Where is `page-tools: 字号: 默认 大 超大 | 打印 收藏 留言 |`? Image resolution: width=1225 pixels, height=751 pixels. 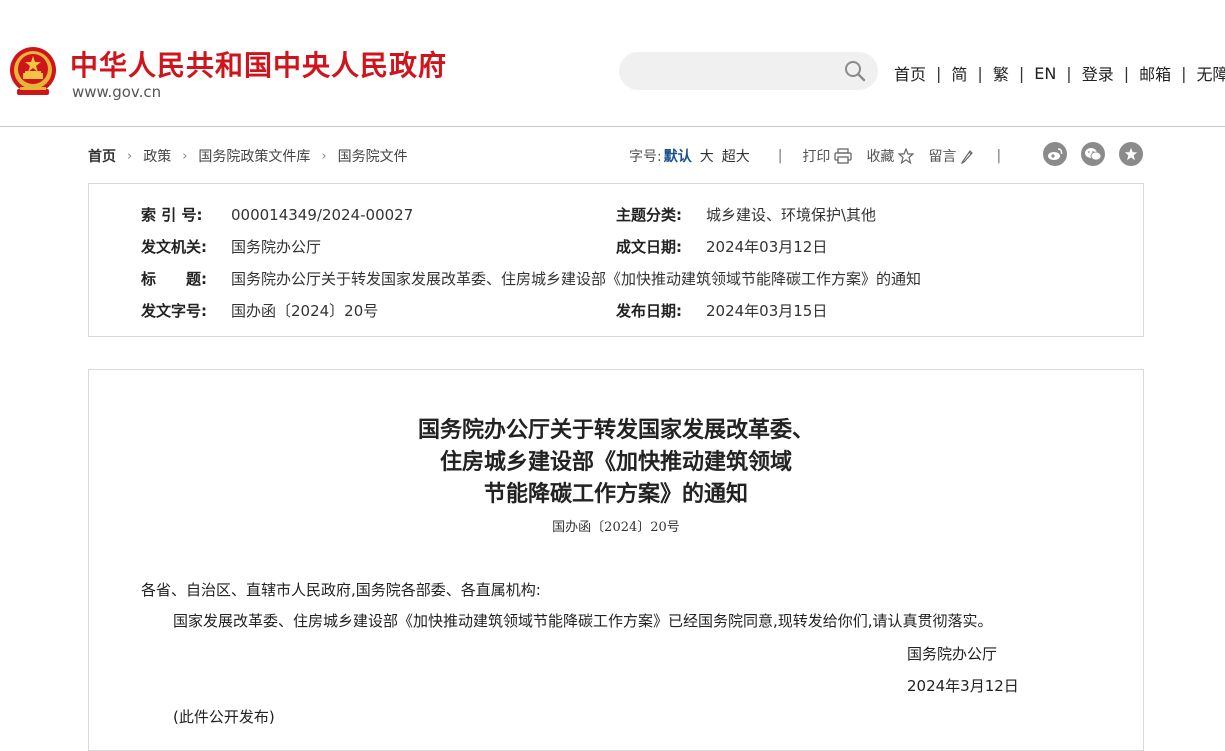
page-tools: 字号: 默认 大 超大 | 打印 收藏 留言 | is located at coordinates (822, 156).